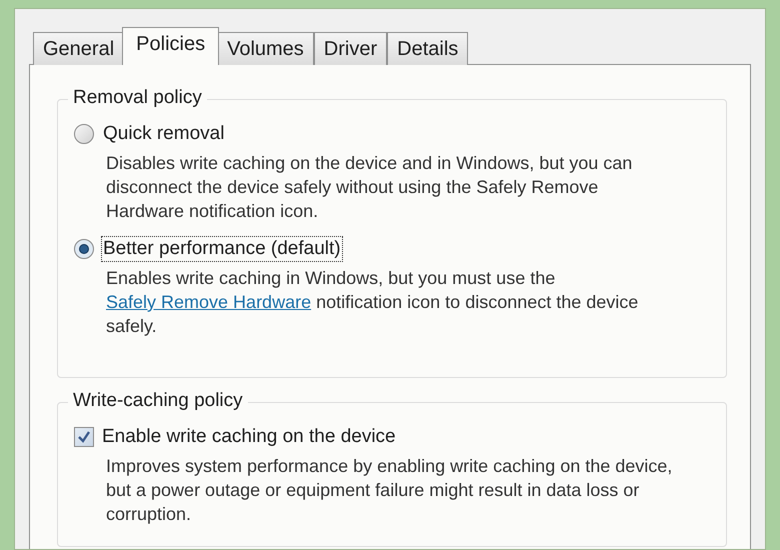 Image resolution: width=780 pixels, height=550 pixels. Describe the element at coordinates (427, 48) in the screenshot. I see `tab: Details` at that location.